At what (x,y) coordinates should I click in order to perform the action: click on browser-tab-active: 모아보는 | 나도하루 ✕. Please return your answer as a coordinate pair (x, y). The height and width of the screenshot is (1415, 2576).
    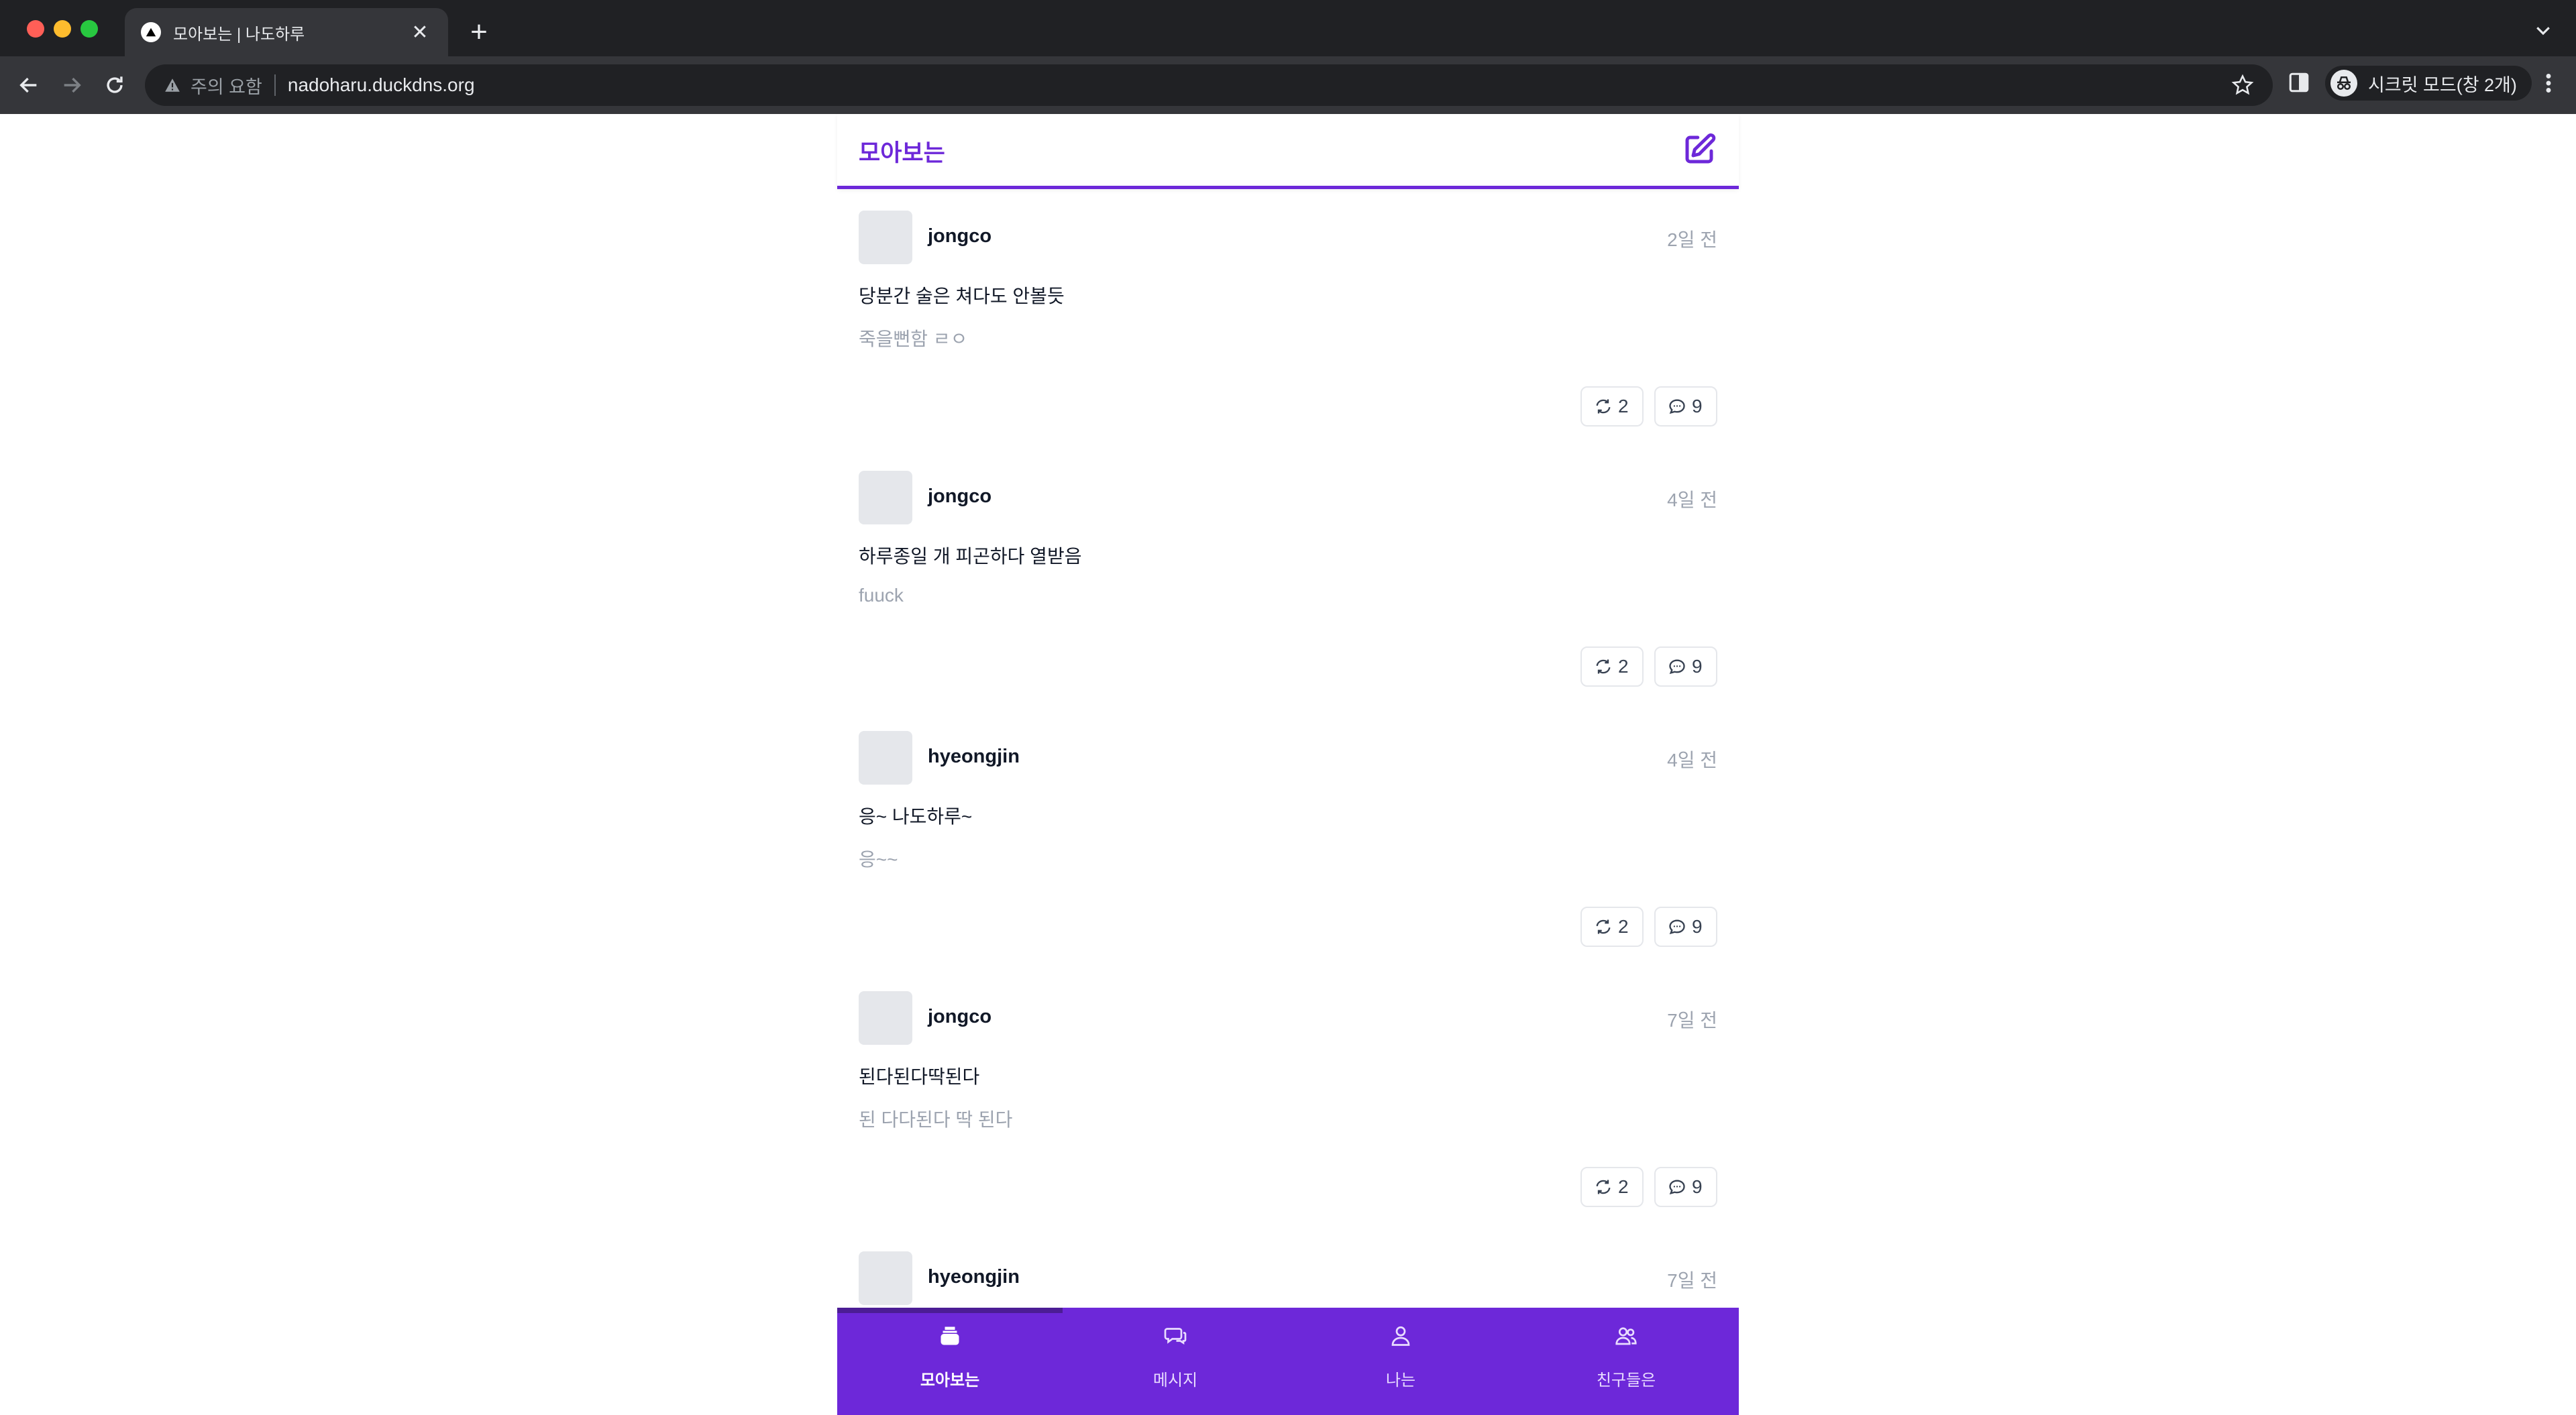
    Looking at the image, I should click on (286, 32).